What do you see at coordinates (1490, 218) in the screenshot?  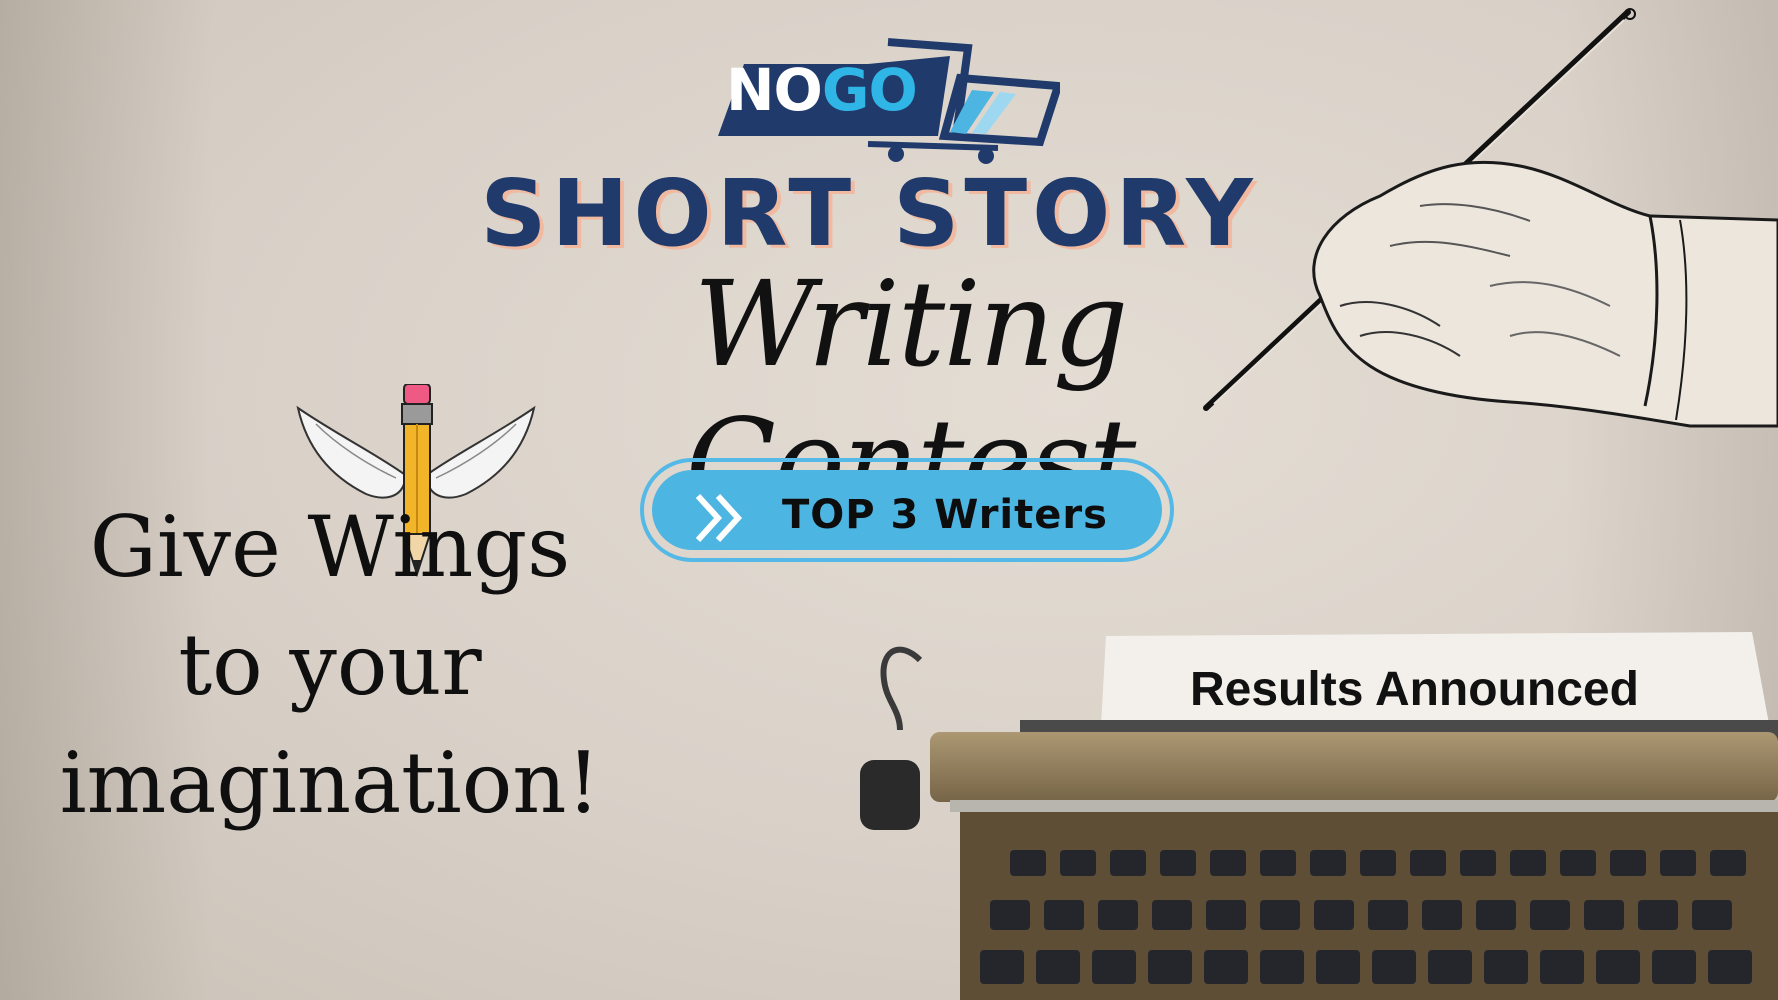 I see `hand-writing-with-pen-icon` at bounding box center [1490, 218].